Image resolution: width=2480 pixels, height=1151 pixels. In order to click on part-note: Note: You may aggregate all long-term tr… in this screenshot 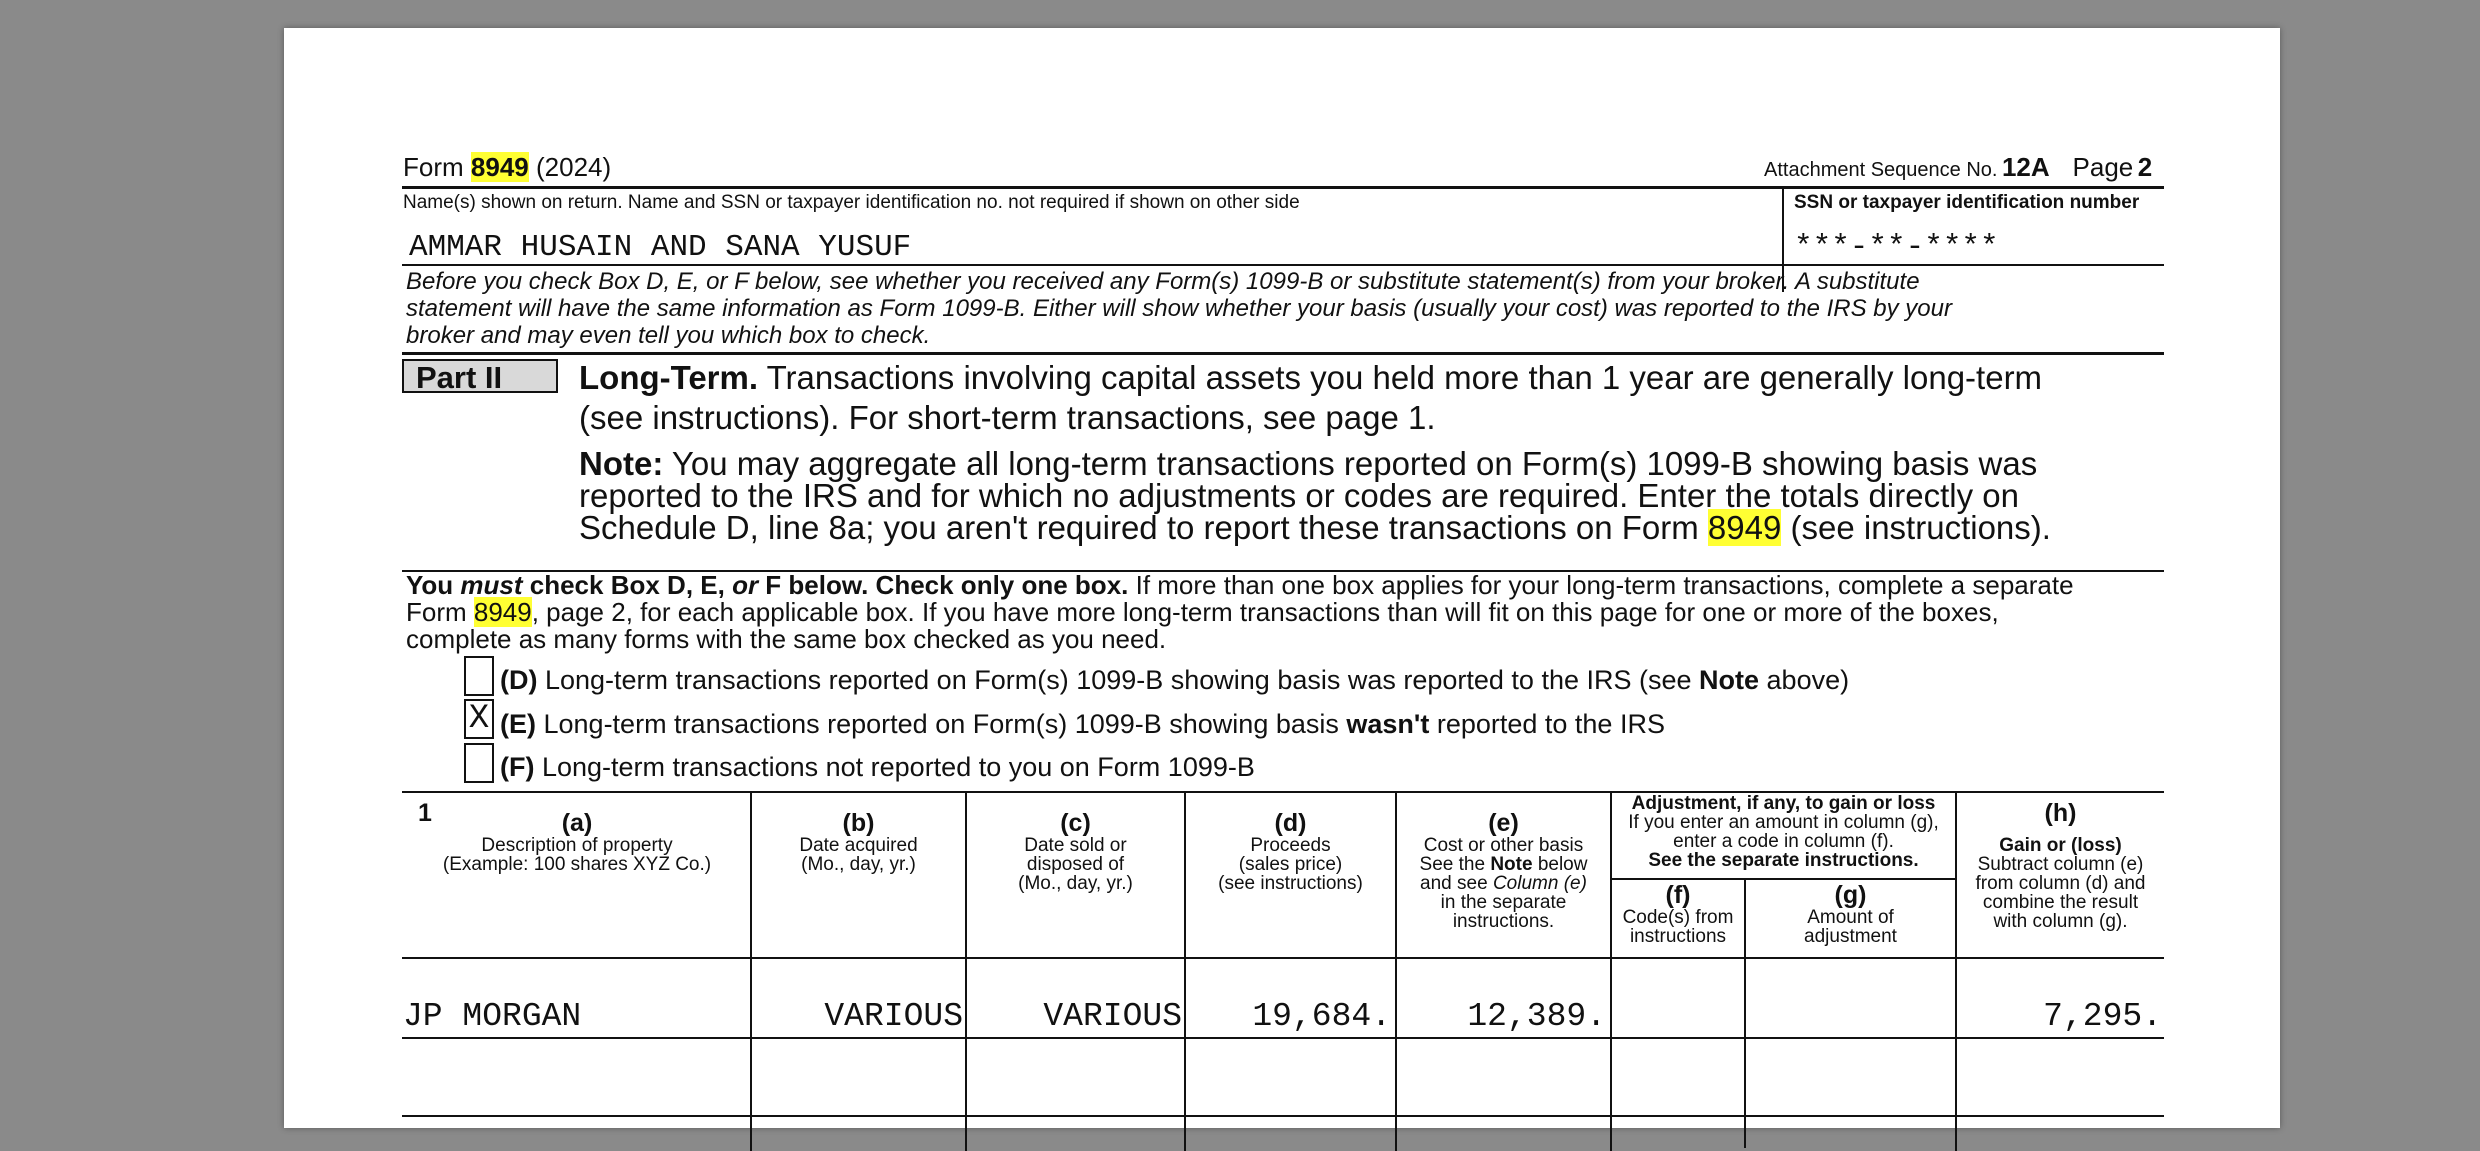, I will do `click(1315, 495)`.